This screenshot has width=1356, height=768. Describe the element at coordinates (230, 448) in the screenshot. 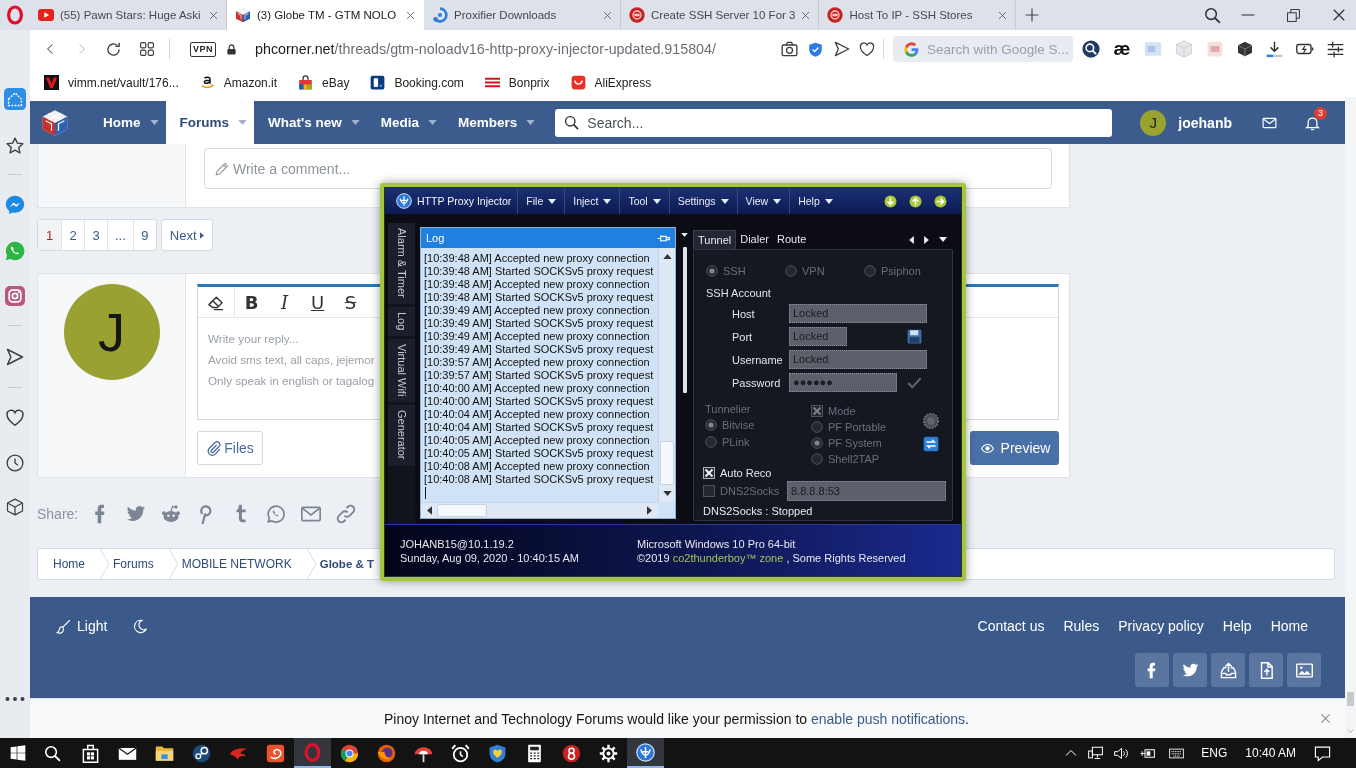

I see `files-button: Files` at that location.